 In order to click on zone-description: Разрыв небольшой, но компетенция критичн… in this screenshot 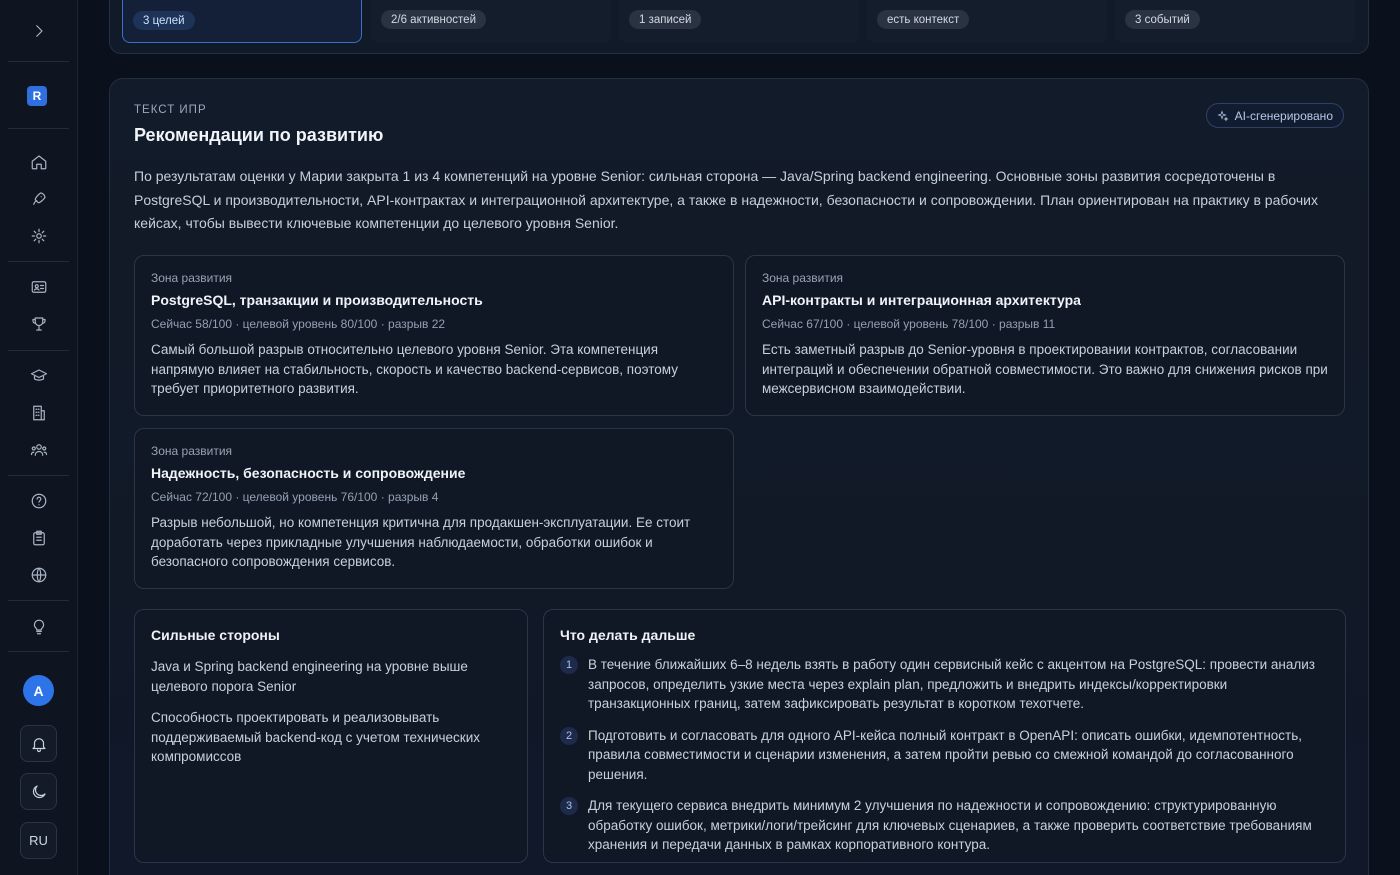, I will do `click(421, 542)`.